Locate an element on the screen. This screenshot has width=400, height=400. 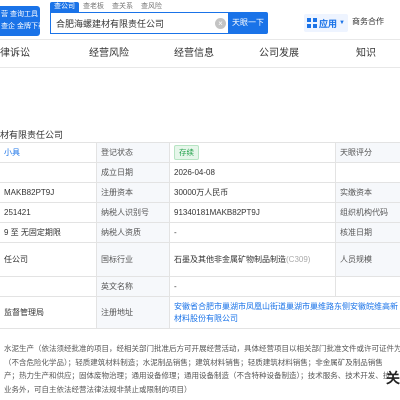
tab-search-relation: 查关系 is located at coordinates (122, 7).